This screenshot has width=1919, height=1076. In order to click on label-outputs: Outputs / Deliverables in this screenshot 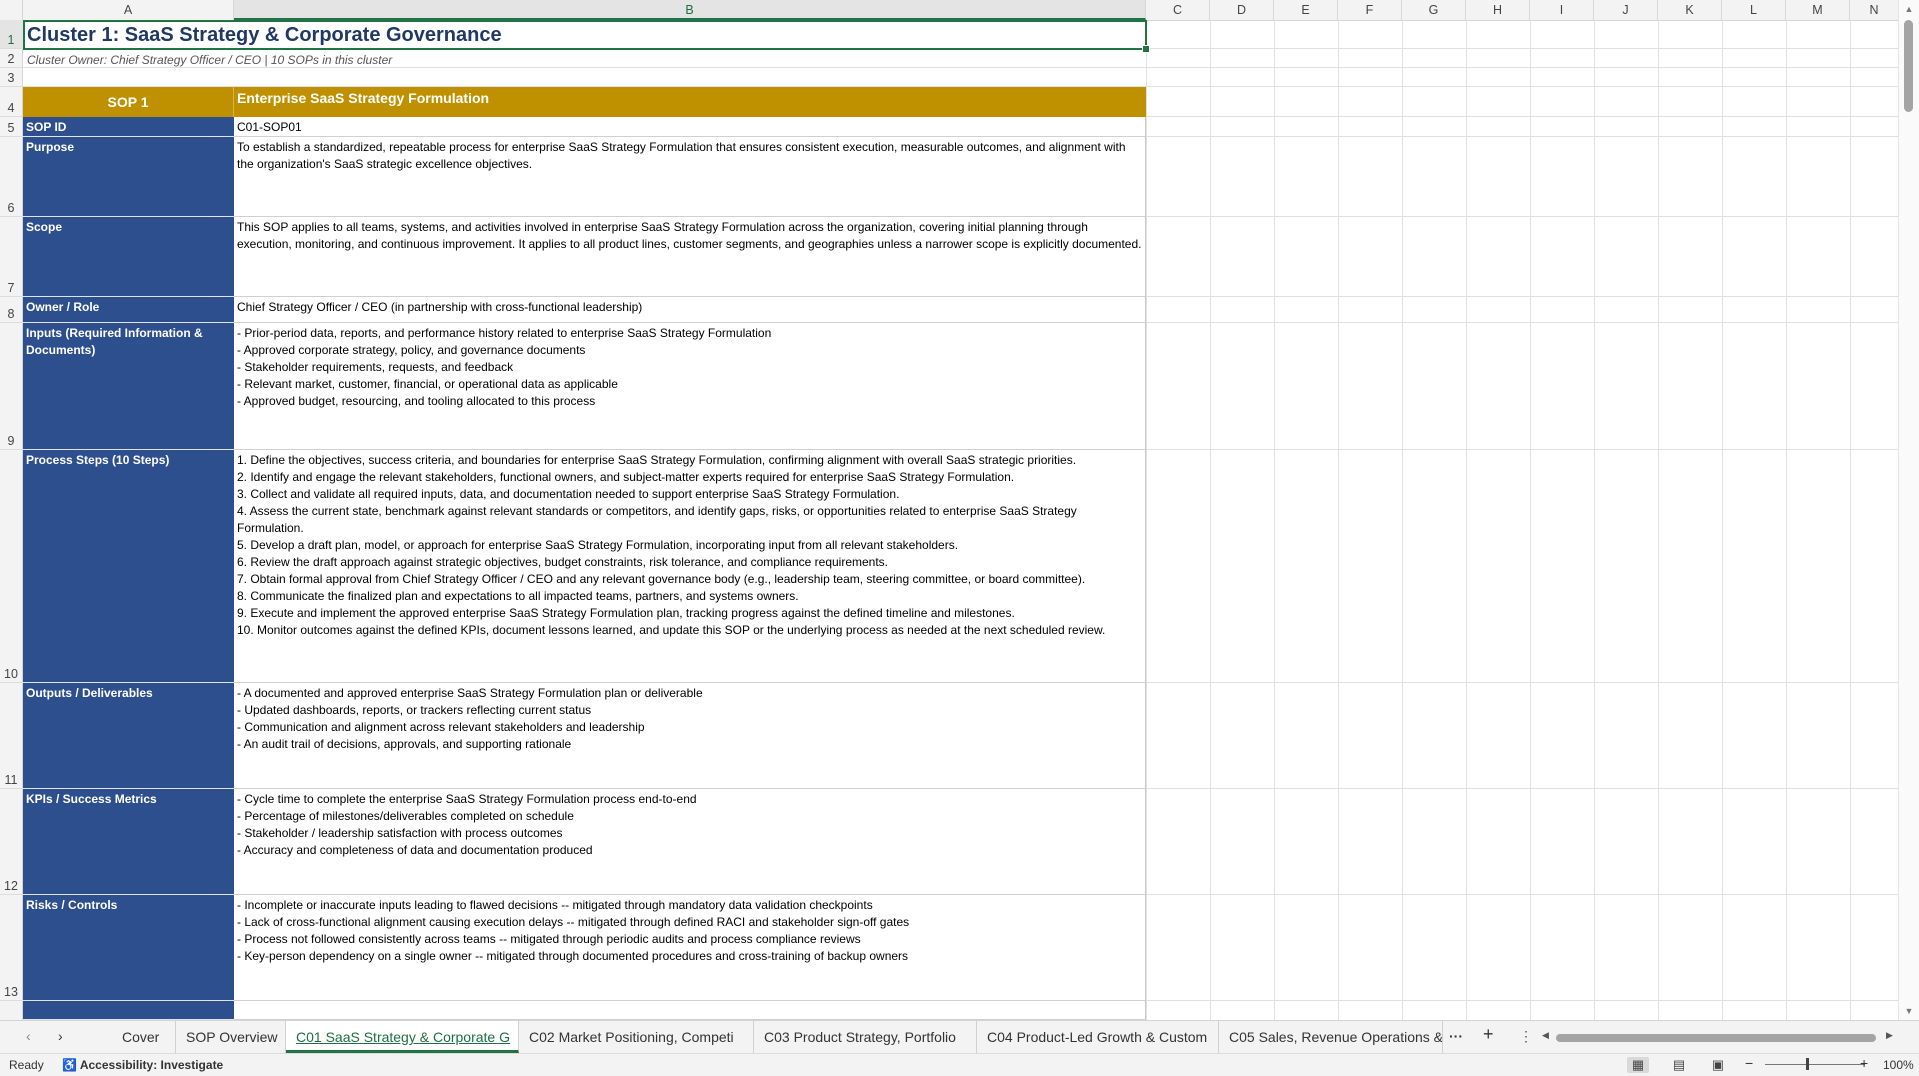, I will do `click(128, 736)`.